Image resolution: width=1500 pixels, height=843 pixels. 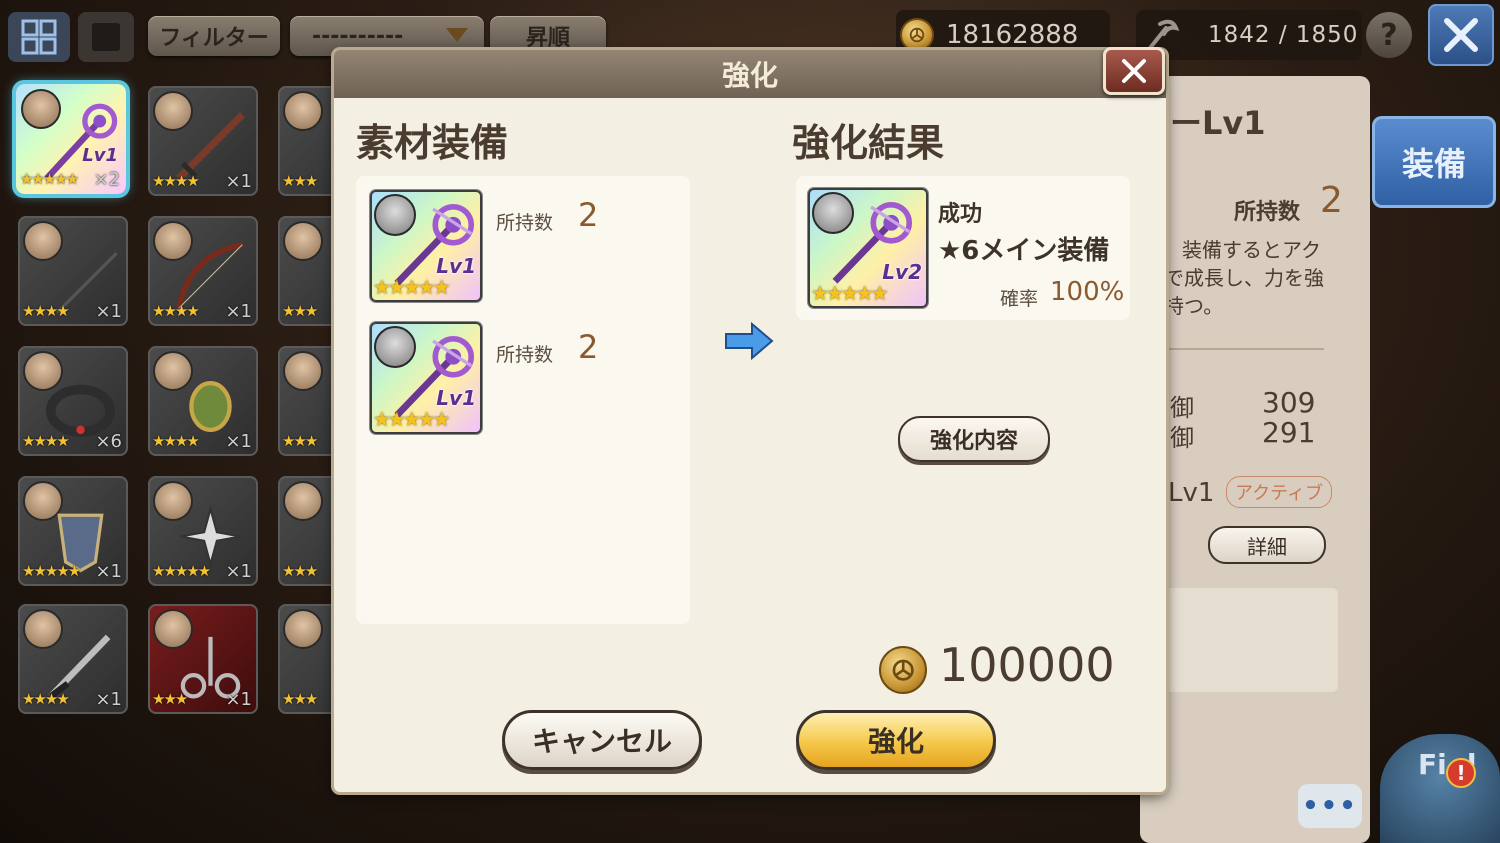 What do you see at coordinates (106, 179) in the screenshot?
I see `item-count: ×2` at bounding box center [106, 179].